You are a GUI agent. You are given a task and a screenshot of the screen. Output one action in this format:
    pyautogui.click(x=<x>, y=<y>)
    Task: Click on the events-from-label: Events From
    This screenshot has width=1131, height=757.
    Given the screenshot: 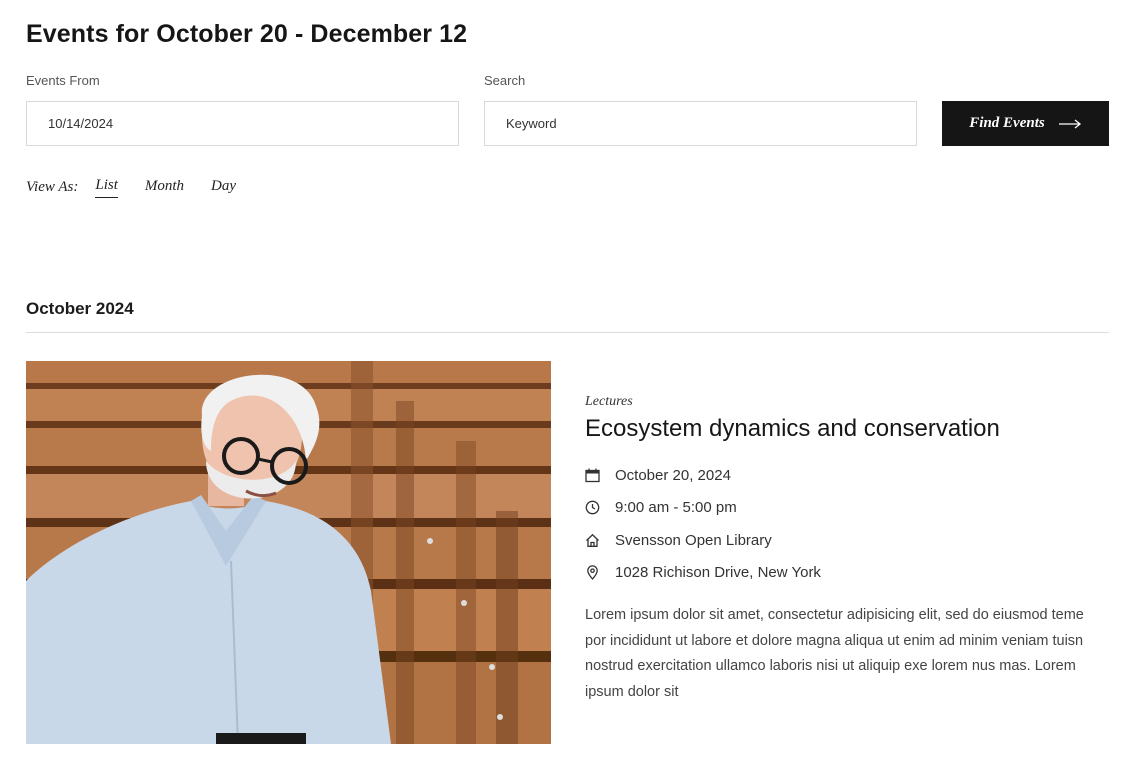 What is the action you would take?
    pyautogui.click(x=63, y=80)
    